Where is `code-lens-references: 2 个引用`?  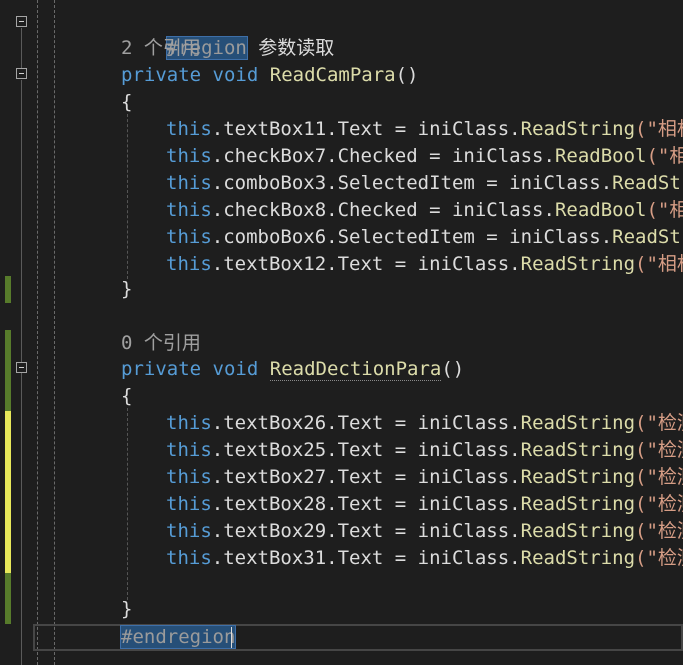 code-lens-references: 2 个引用 is located at coordinates (161, 48).